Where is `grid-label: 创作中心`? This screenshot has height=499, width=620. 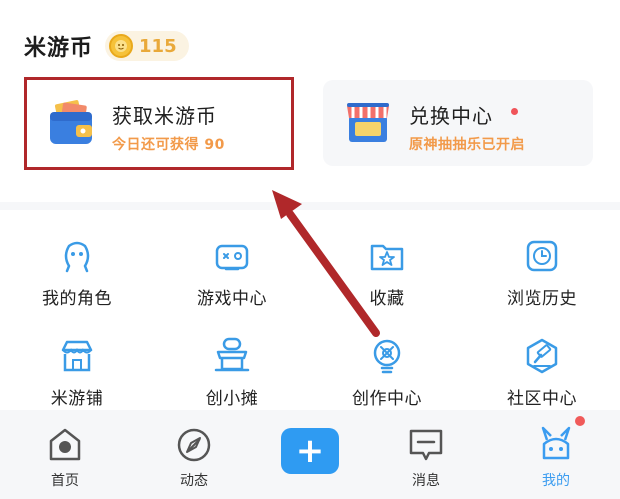 grid-label: 创作中心 is located at coordinates (387, 399).